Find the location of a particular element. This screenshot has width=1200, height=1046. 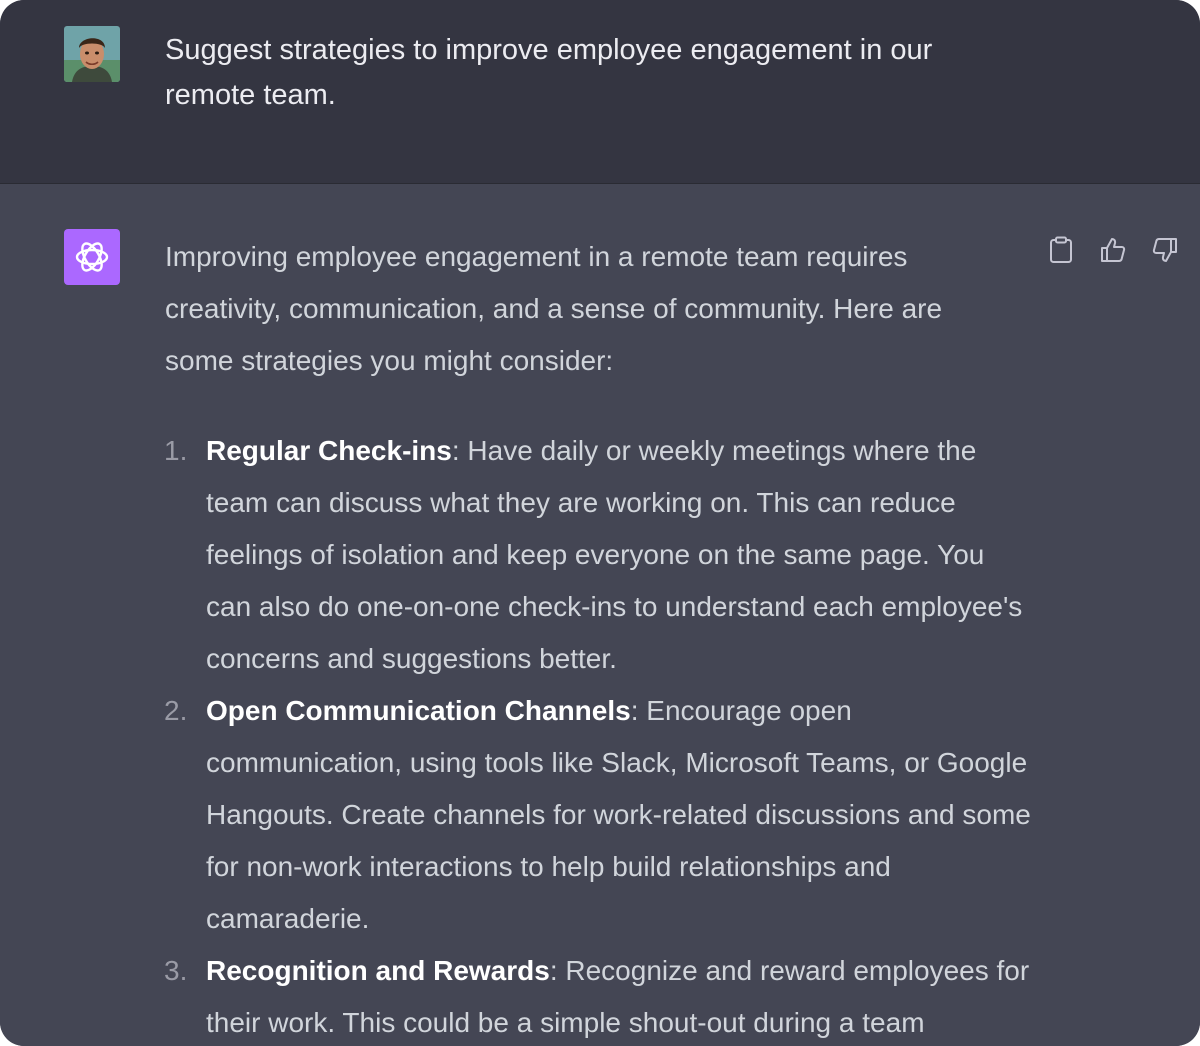

thumbs-up-button is located at coordinates (1113, 250).